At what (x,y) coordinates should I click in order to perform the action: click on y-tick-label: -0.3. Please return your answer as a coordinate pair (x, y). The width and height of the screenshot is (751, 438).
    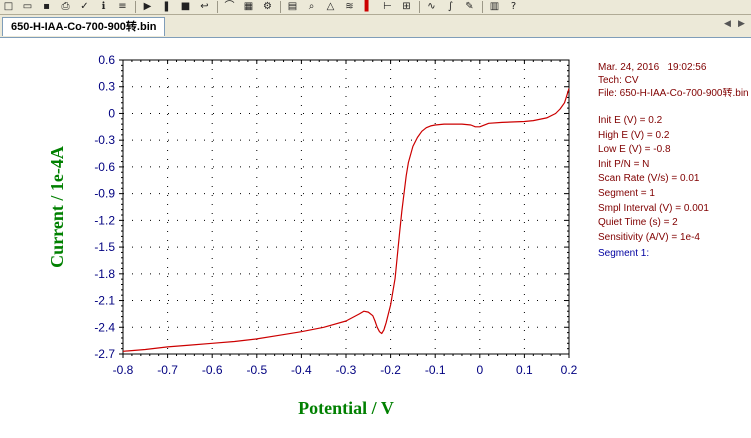
    Looking at the image, I should click on (104, 140).